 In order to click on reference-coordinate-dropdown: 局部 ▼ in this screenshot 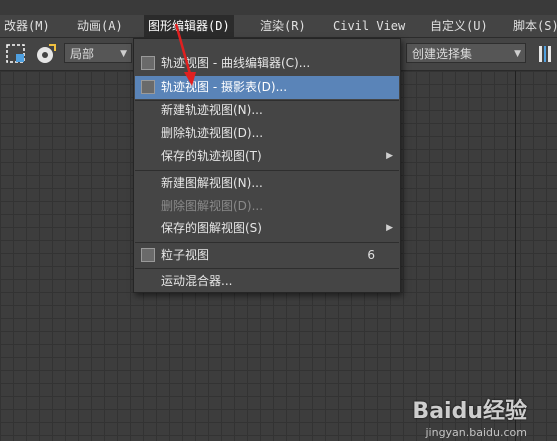, I will do `click(98, 53)`.